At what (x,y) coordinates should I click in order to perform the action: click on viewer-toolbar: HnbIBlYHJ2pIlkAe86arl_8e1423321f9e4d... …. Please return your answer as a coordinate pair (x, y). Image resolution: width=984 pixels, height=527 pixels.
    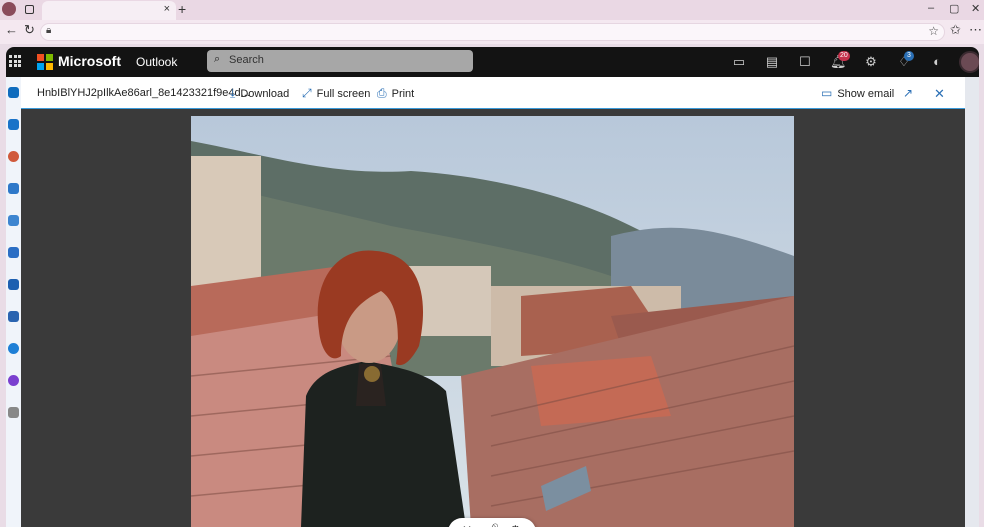
    Looking at the image, I should click on (493, 93).